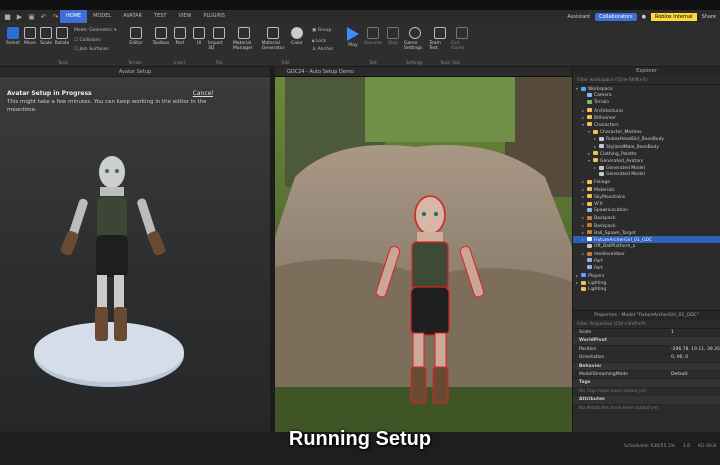 Image resolution: width=720 pixels, height=465 pixels. Describe the element at coordinates (31, 16) in the screenshot. I see `save-icon: ▣` at that location.